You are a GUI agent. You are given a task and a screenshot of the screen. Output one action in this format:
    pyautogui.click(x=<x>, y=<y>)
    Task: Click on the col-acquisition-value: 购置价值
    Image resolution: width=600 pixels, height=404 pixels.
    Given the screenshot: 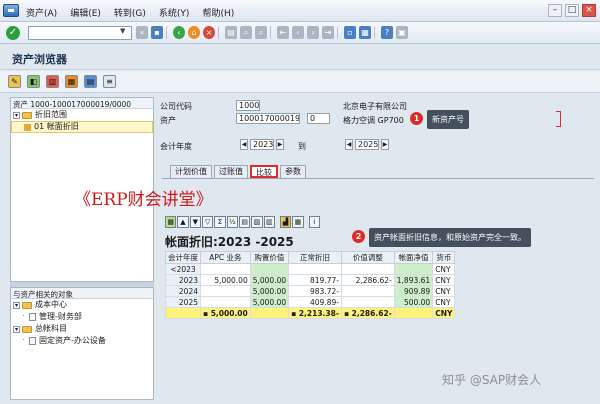 What is the action you would take?
    pyautogui.click(x=269, y=257)
    